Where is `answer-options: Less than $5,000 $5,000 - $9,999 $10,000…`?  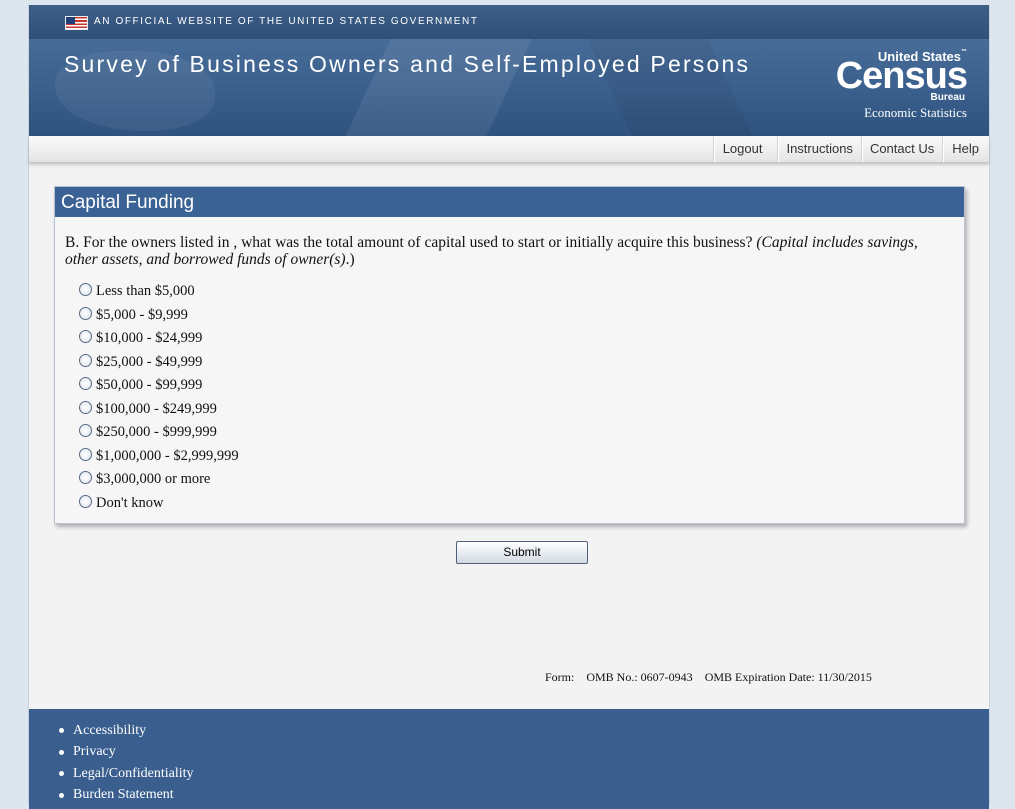
answer-options: Less than $5,000 $5,000 - $9,999 $10,000… is located at coordinates (159, 397).